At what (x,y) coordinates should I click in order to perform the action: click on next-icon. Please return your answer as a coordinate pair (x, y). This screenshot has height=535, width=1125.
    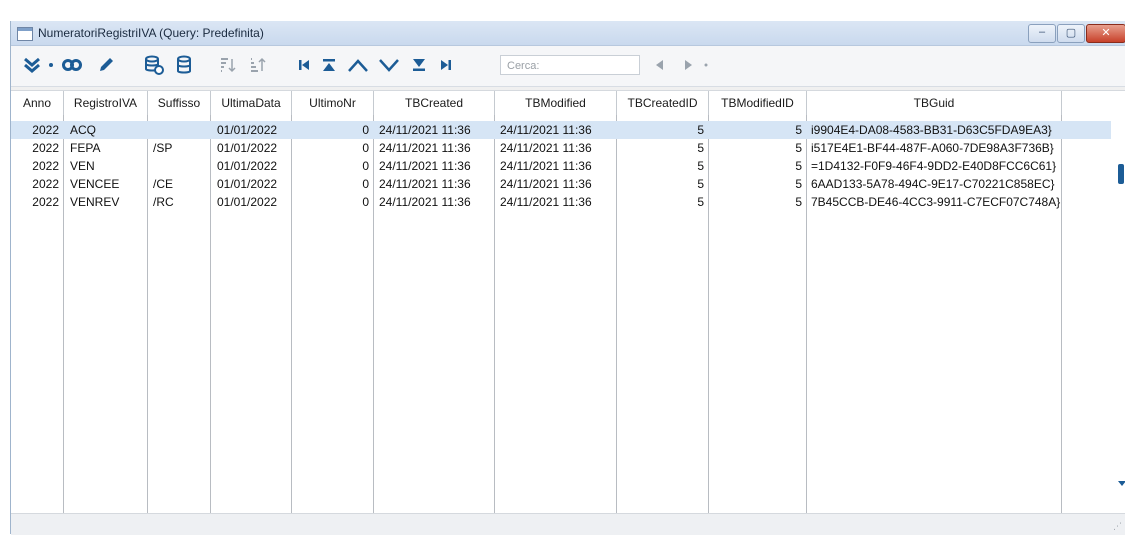
    Looking at the image, I should click on (389, 65).